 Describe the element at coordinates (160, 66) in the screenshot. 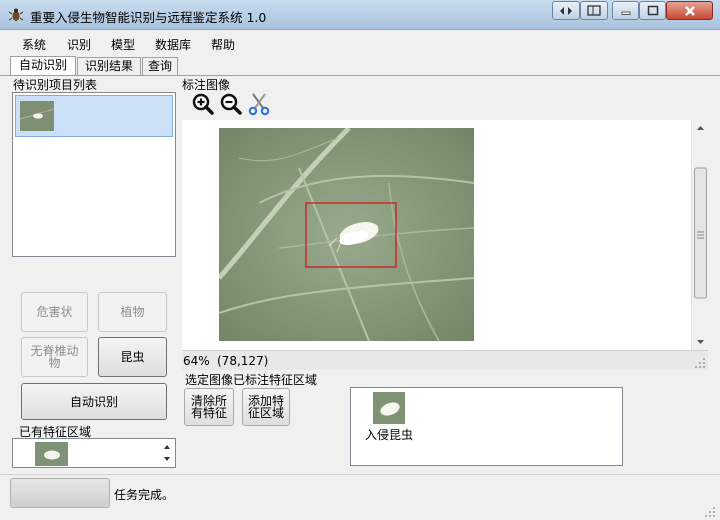

I see `tab-query: 查询` at that location.